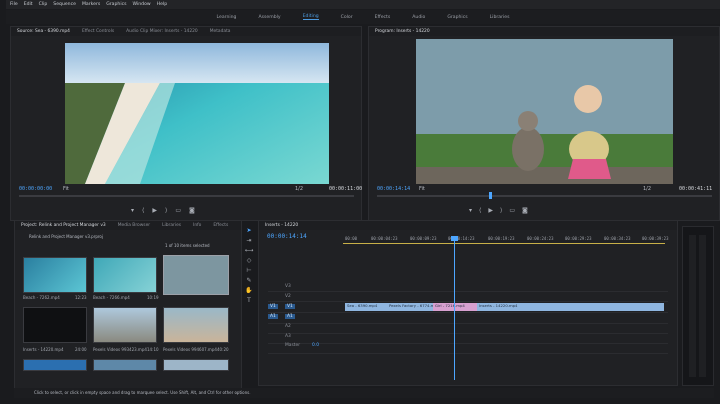  What do you see at coordinates (28, 4) in the screenshot?
I see `menu-edit: Edit` at bounding box center [28, 4].